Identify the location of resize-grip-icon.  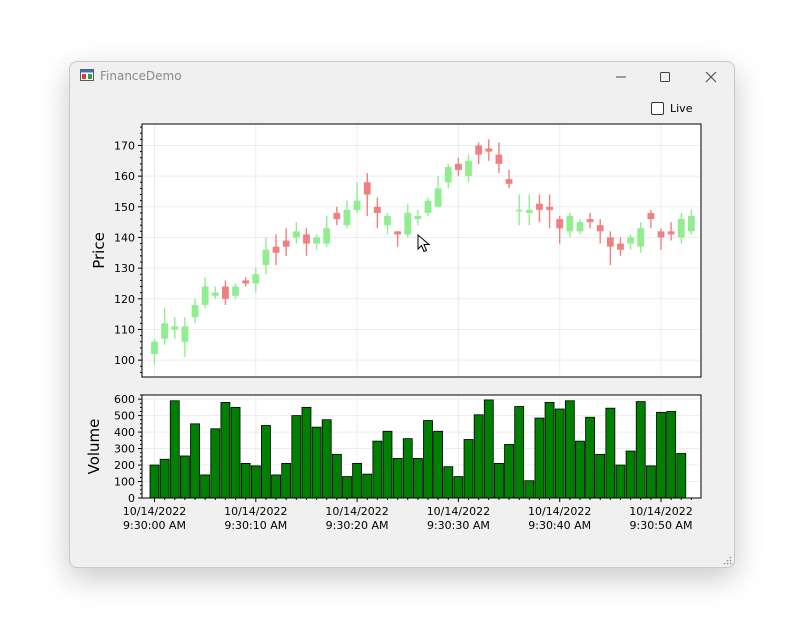
(727, 560).